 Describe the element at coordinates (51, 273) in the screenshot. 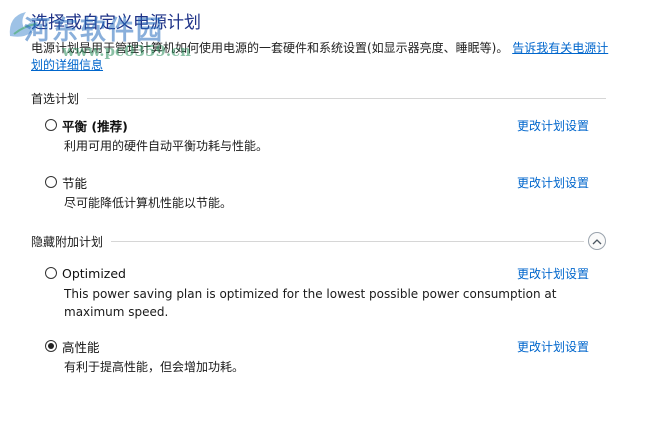

I see `radio-optimized` at that location.